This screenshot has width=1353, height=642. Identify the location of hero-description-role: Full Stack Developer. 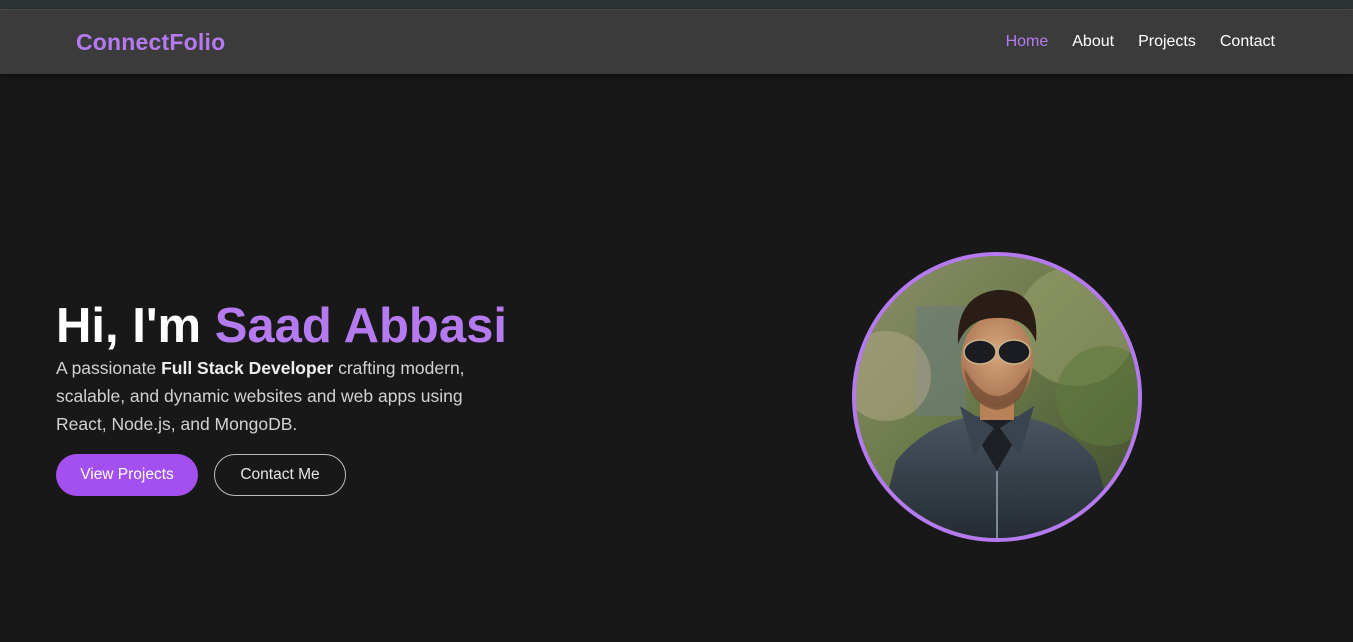
(247, 368).